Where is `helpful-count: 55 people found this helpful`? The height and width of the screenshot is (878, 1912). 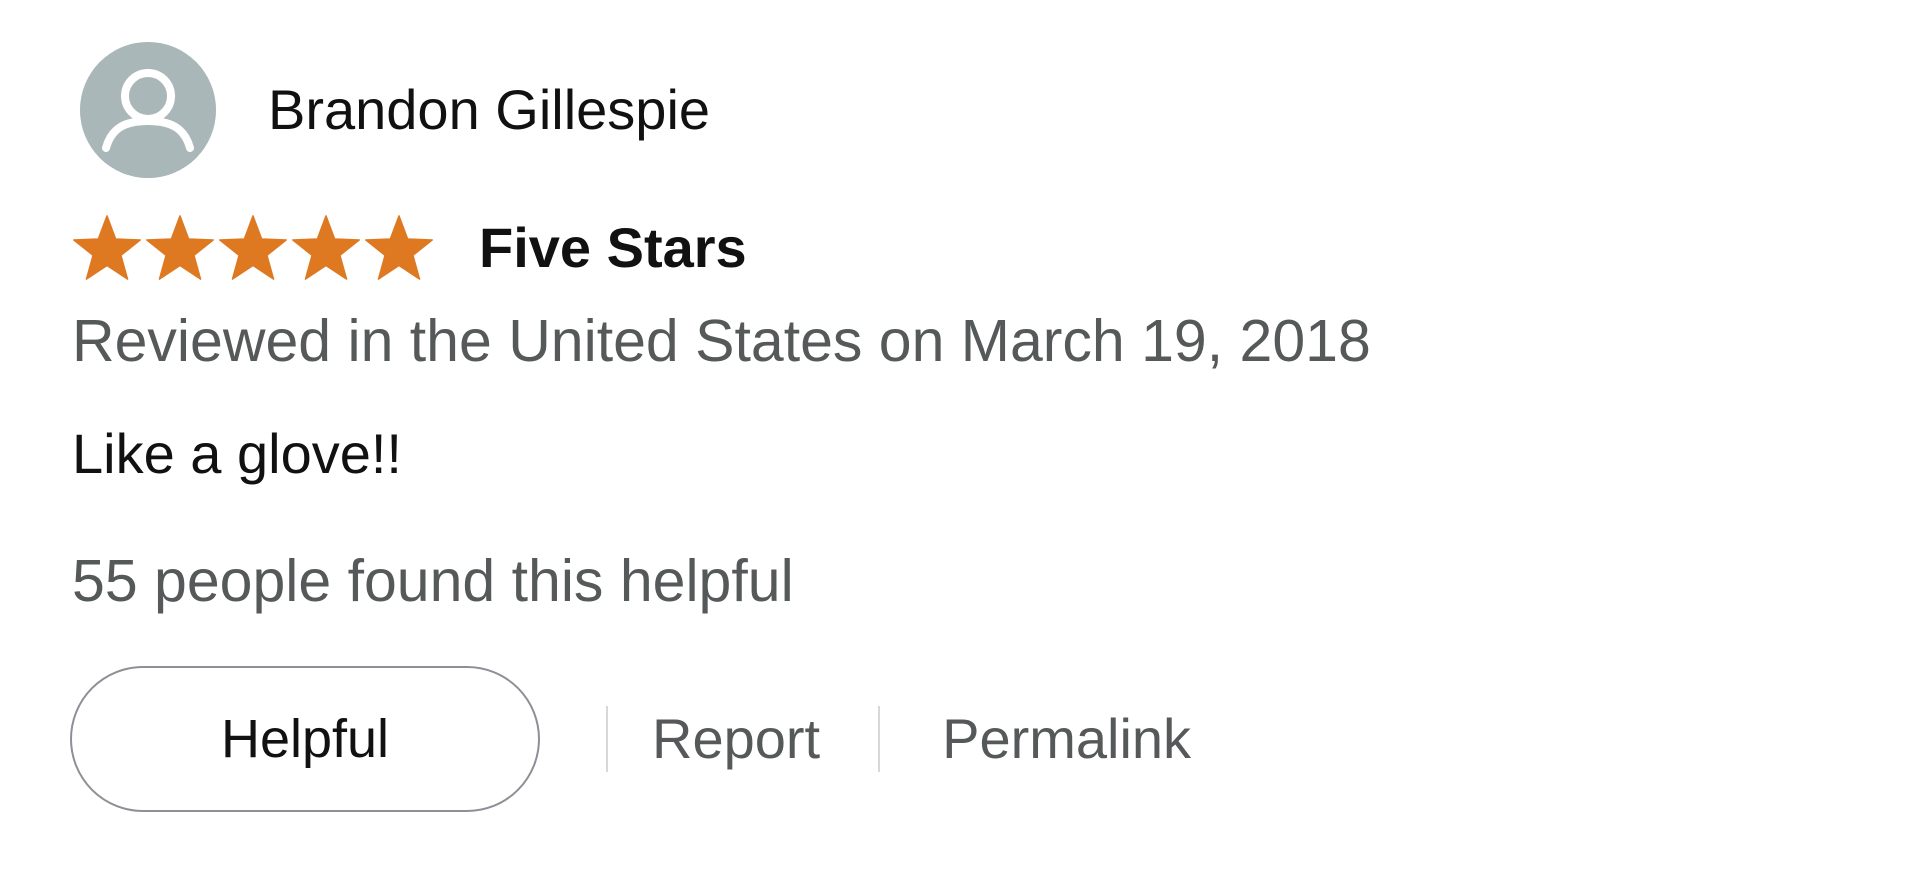
helpful-count: 55 people found this helpful is located at coordinates (433, 581).